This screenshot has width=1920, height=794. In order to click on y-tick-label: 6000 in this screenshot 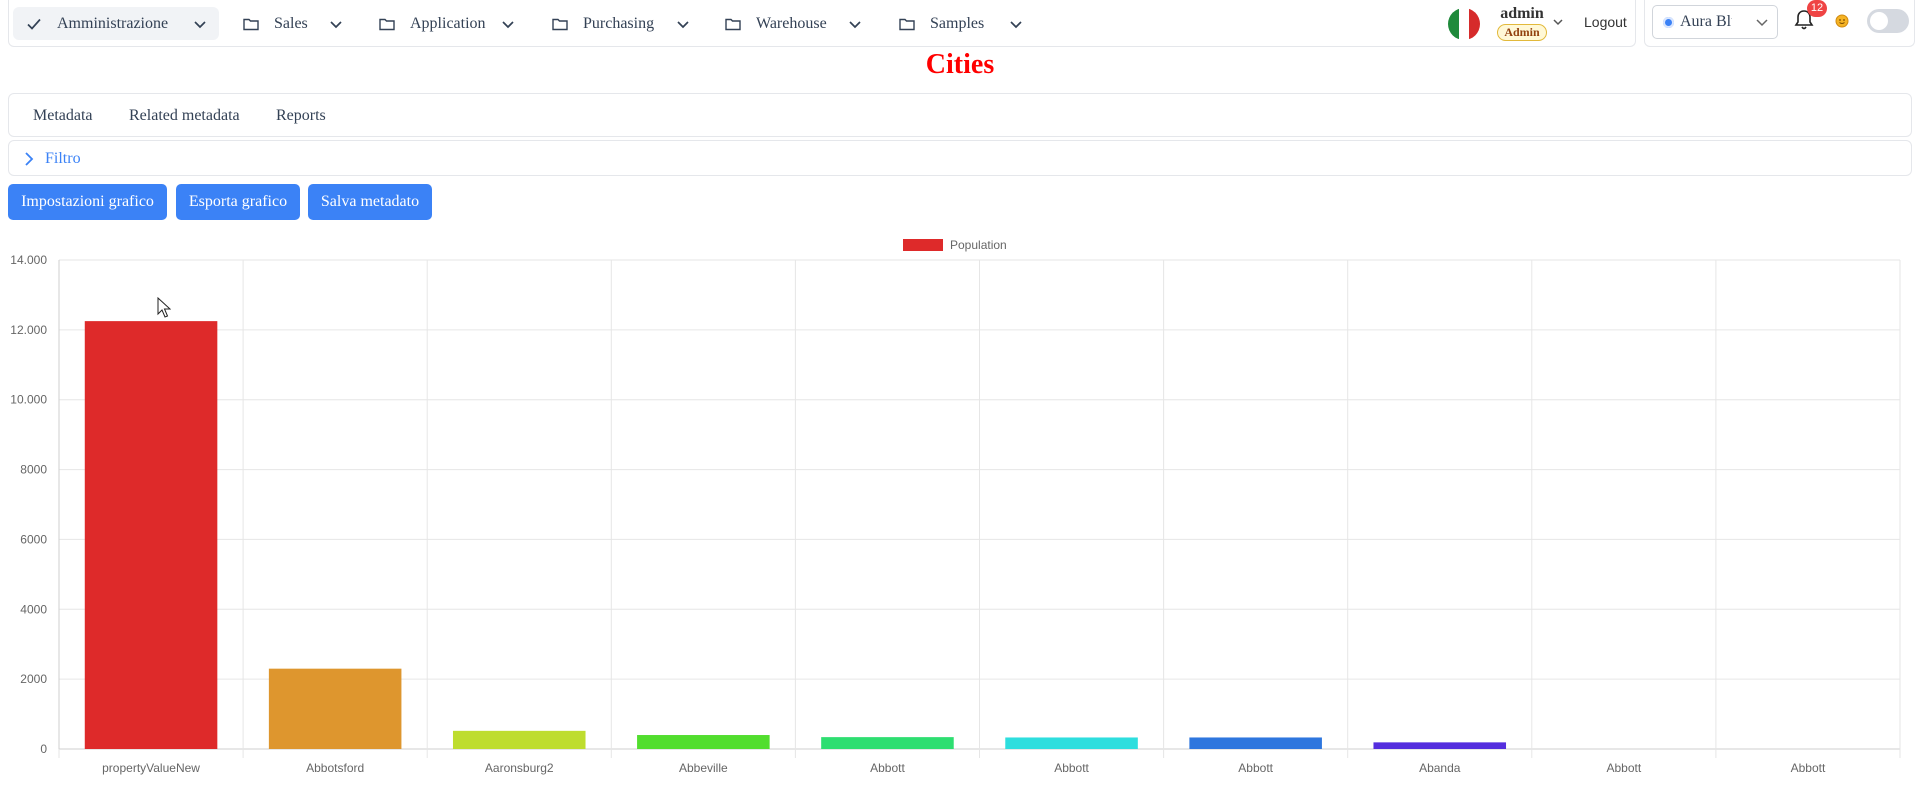, I will do `click(33, 539)`.